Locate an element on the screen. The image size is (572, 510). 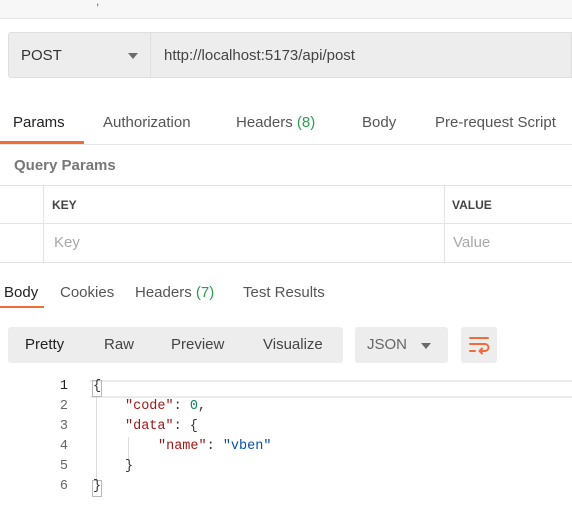
tab-cookies: Cookies is located at coordinates (87, 292).